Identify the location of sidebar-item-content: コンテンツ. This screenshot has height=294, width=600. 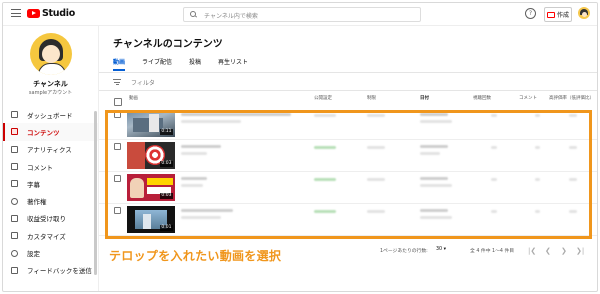
(50, 132).